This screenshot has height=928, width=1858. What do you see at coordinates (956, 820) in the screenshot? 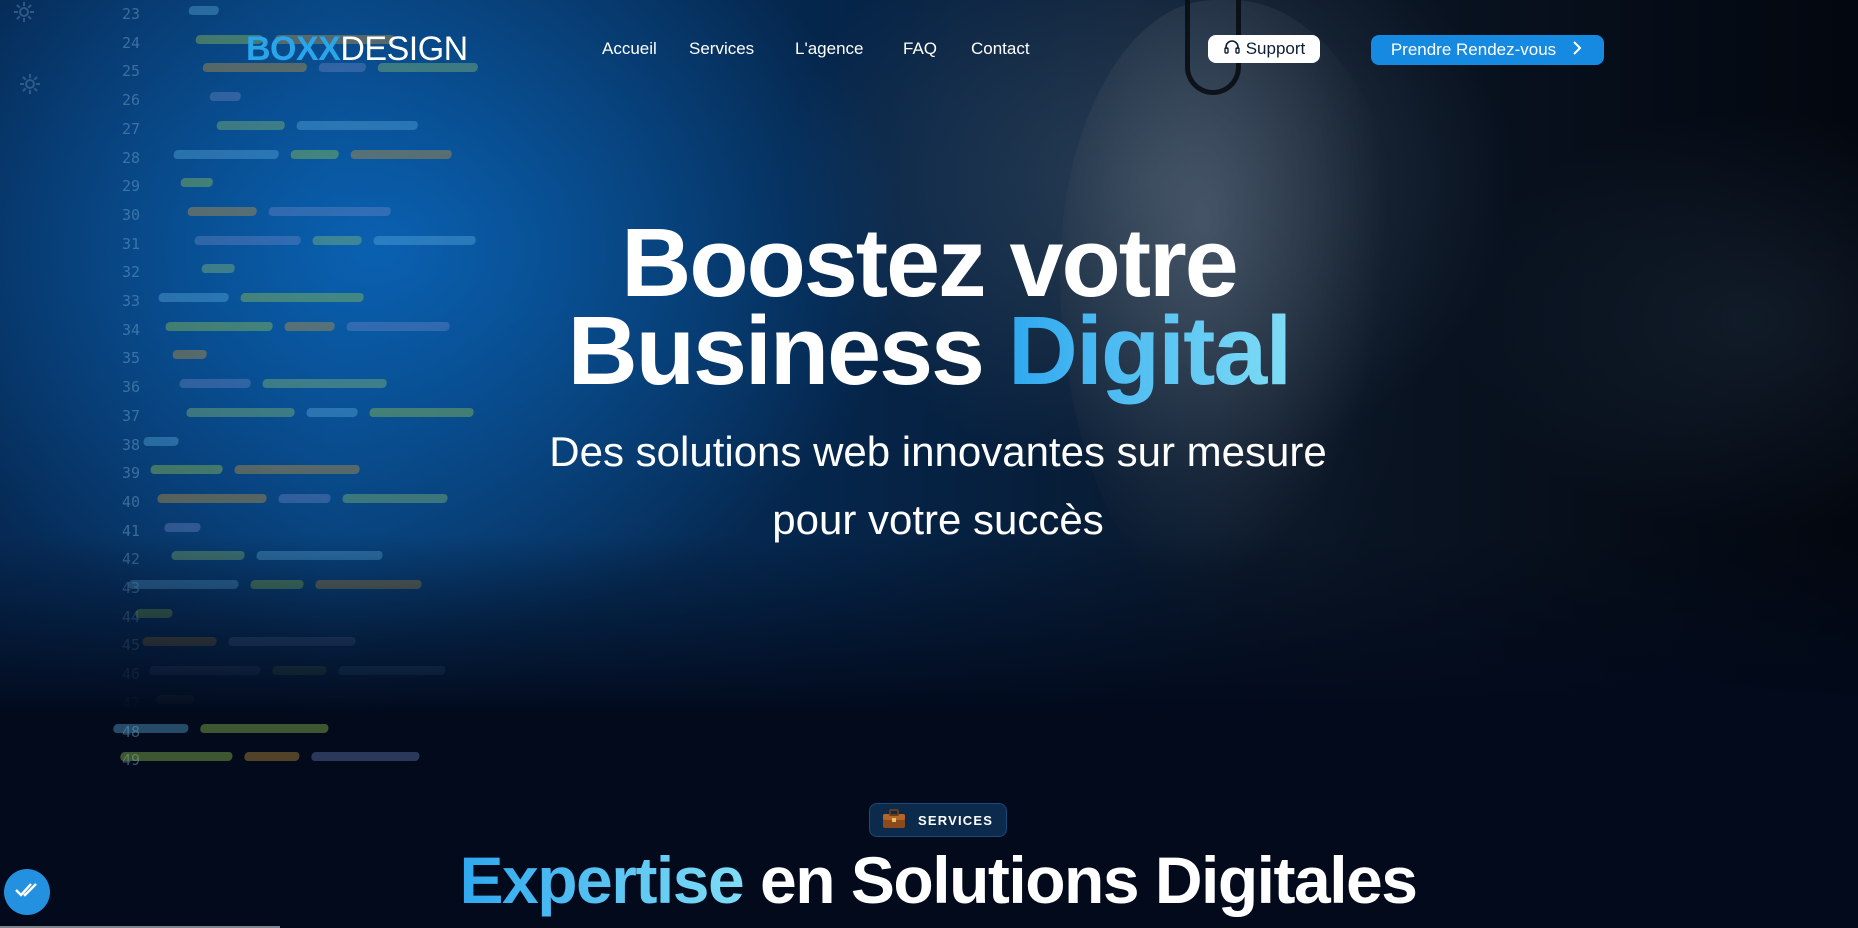
I see `badge-label: SERVICES` at bounding box center [956, 820].